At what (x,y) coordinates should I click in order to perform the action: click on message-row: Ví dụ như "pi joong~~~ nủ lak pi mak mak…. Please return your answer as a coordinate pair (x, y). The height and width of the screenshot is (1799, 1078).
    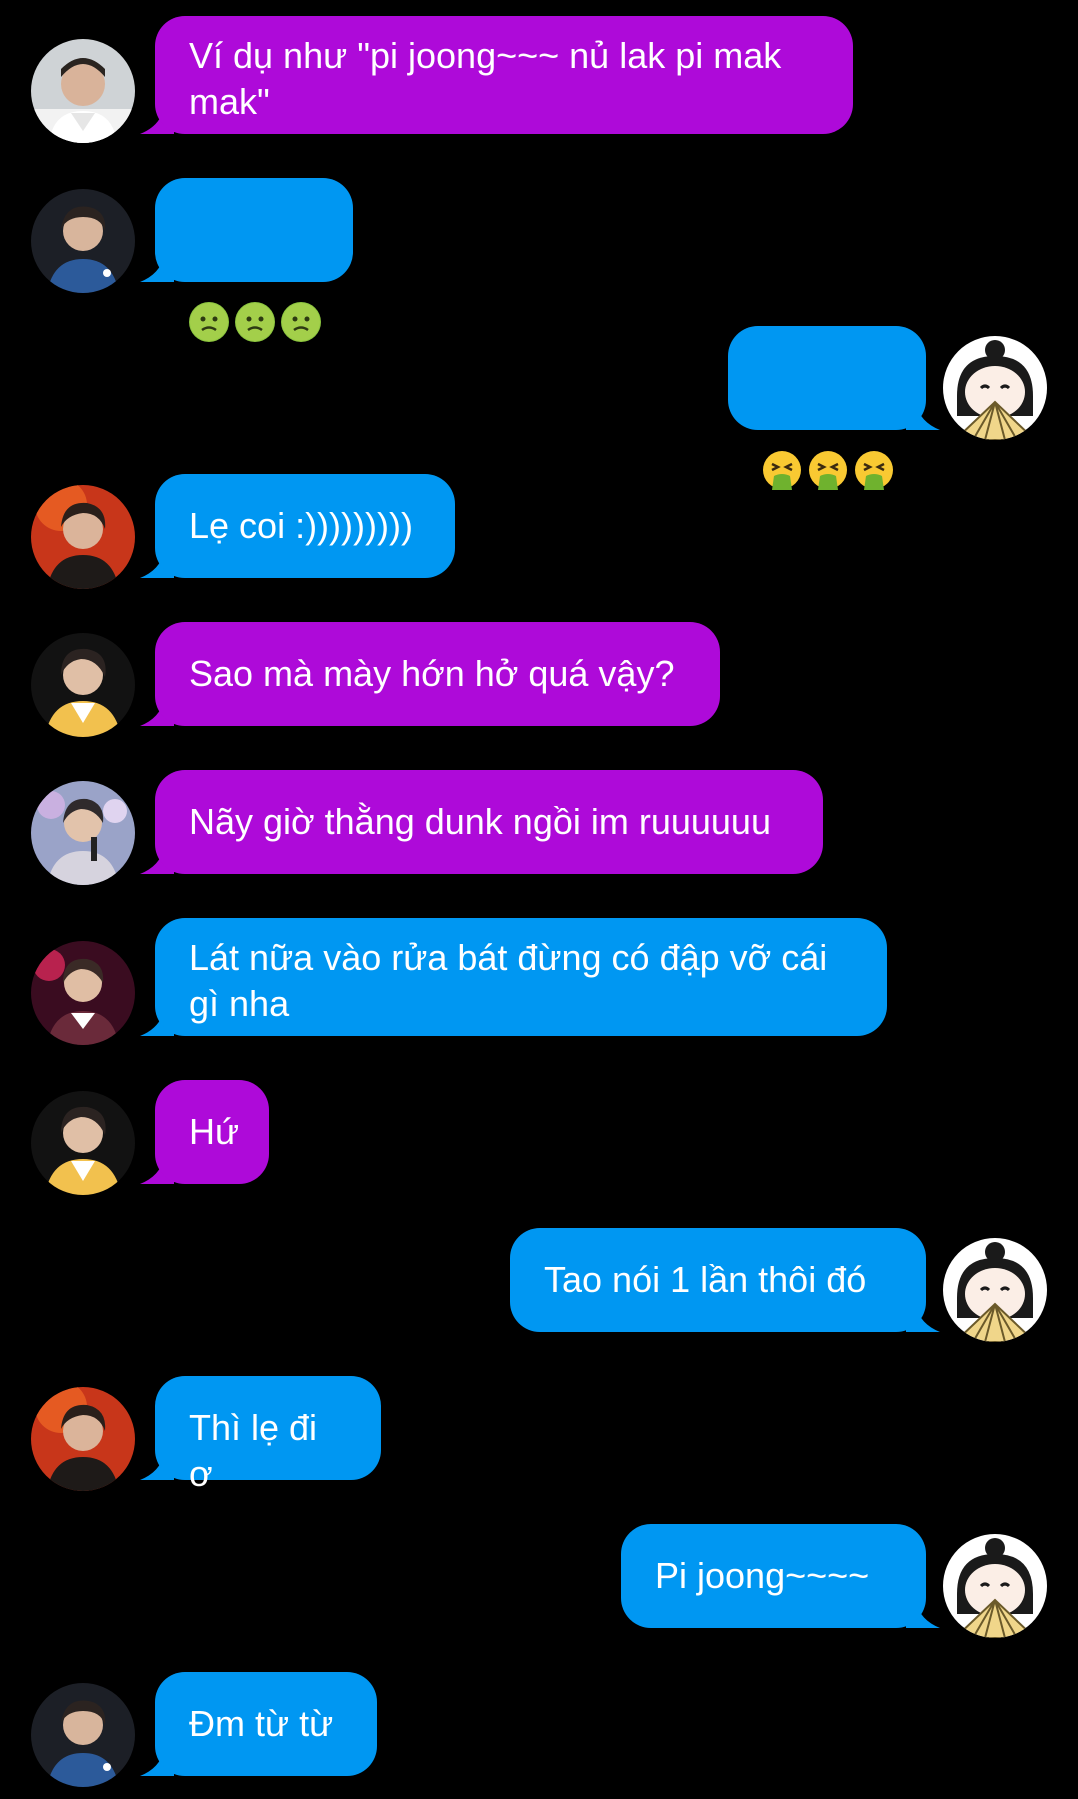
    Looking at the image, I should click on (539, 79).